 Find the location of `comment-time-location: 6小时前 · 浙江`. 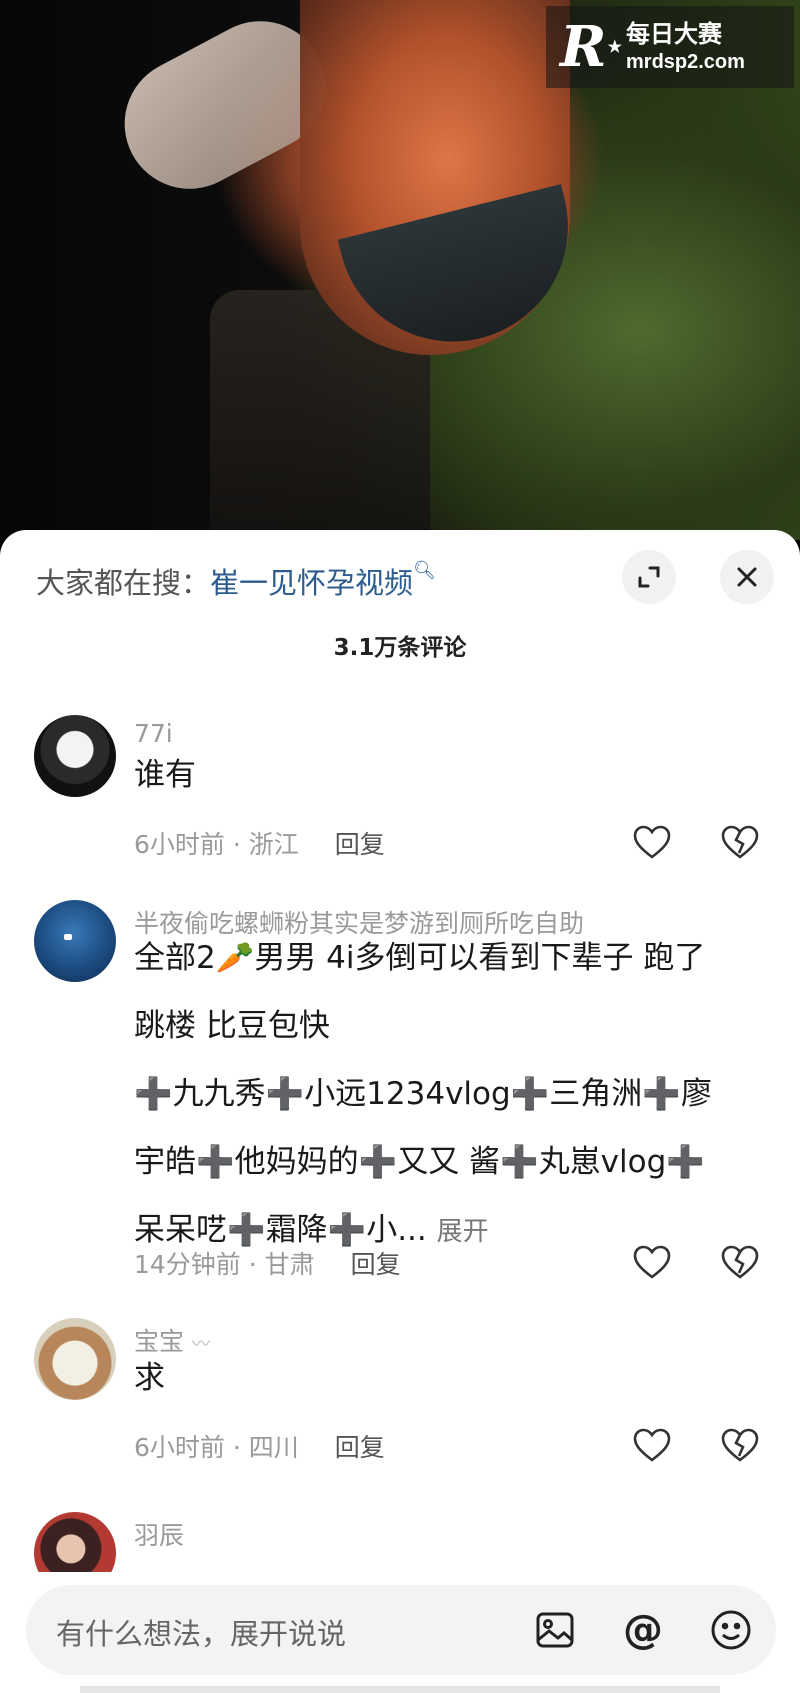

comment-time-location: 6小时前 · 浙江 is located at coordinates (216, 844).